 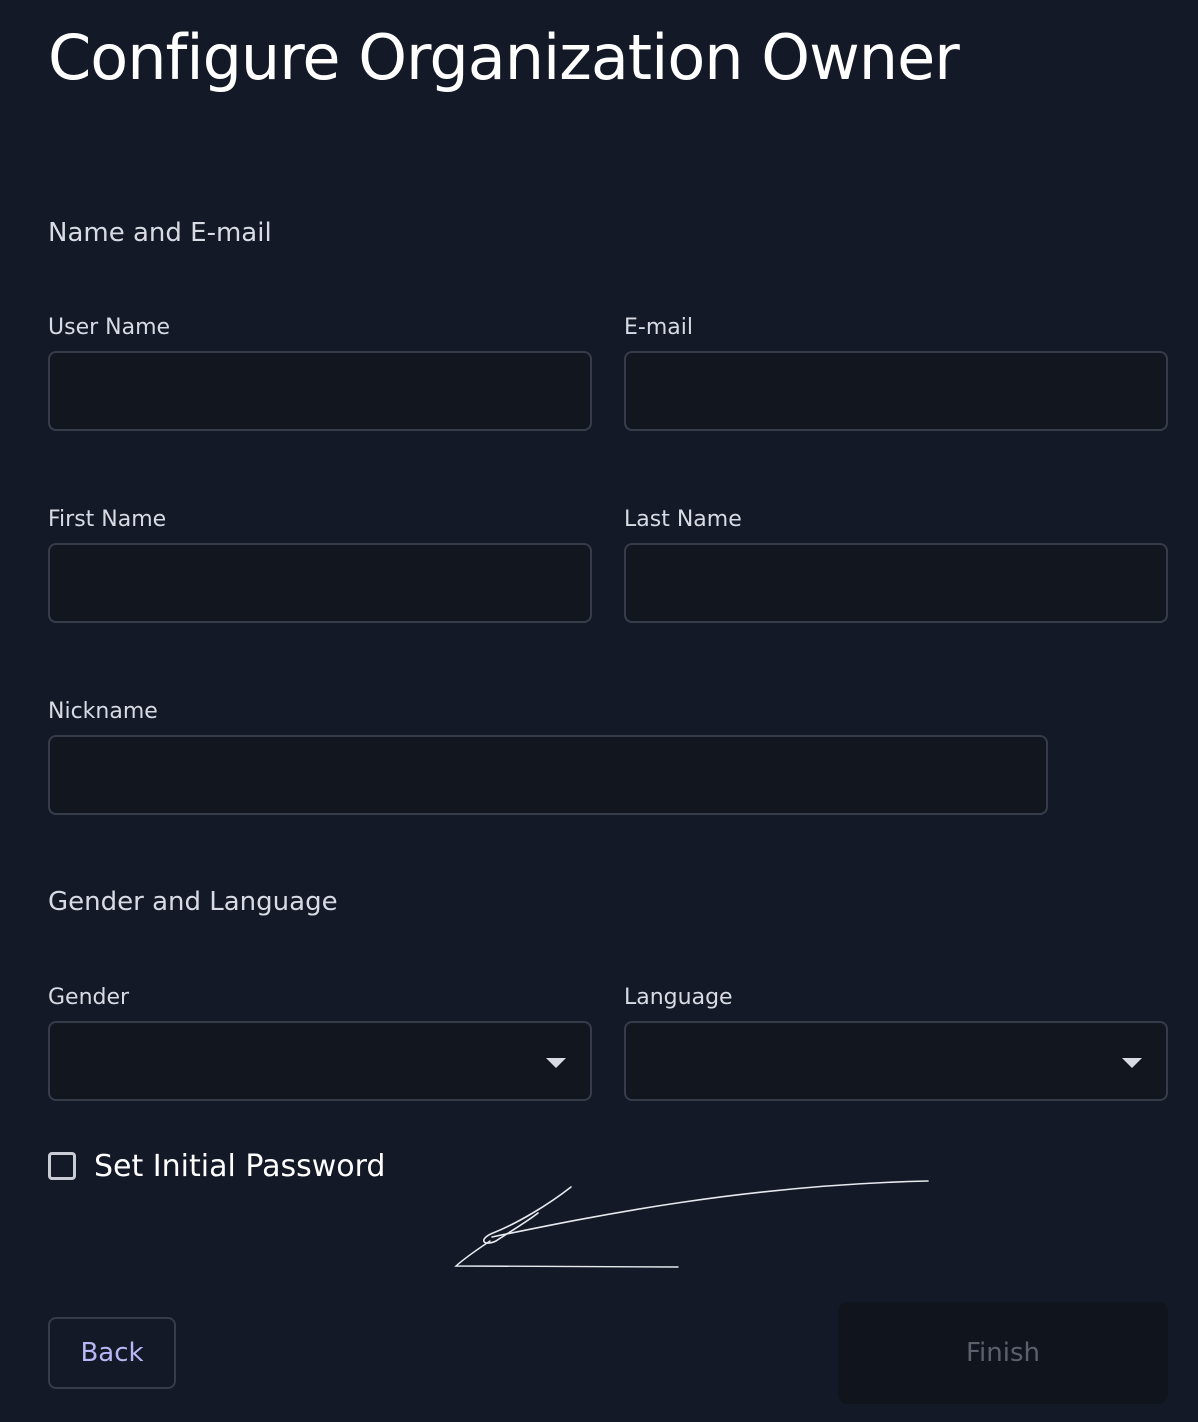 What do you see at coordinates (691, 1224) in the screenshot?
I see `signature-scribble` at bounding box center [691, 1224].